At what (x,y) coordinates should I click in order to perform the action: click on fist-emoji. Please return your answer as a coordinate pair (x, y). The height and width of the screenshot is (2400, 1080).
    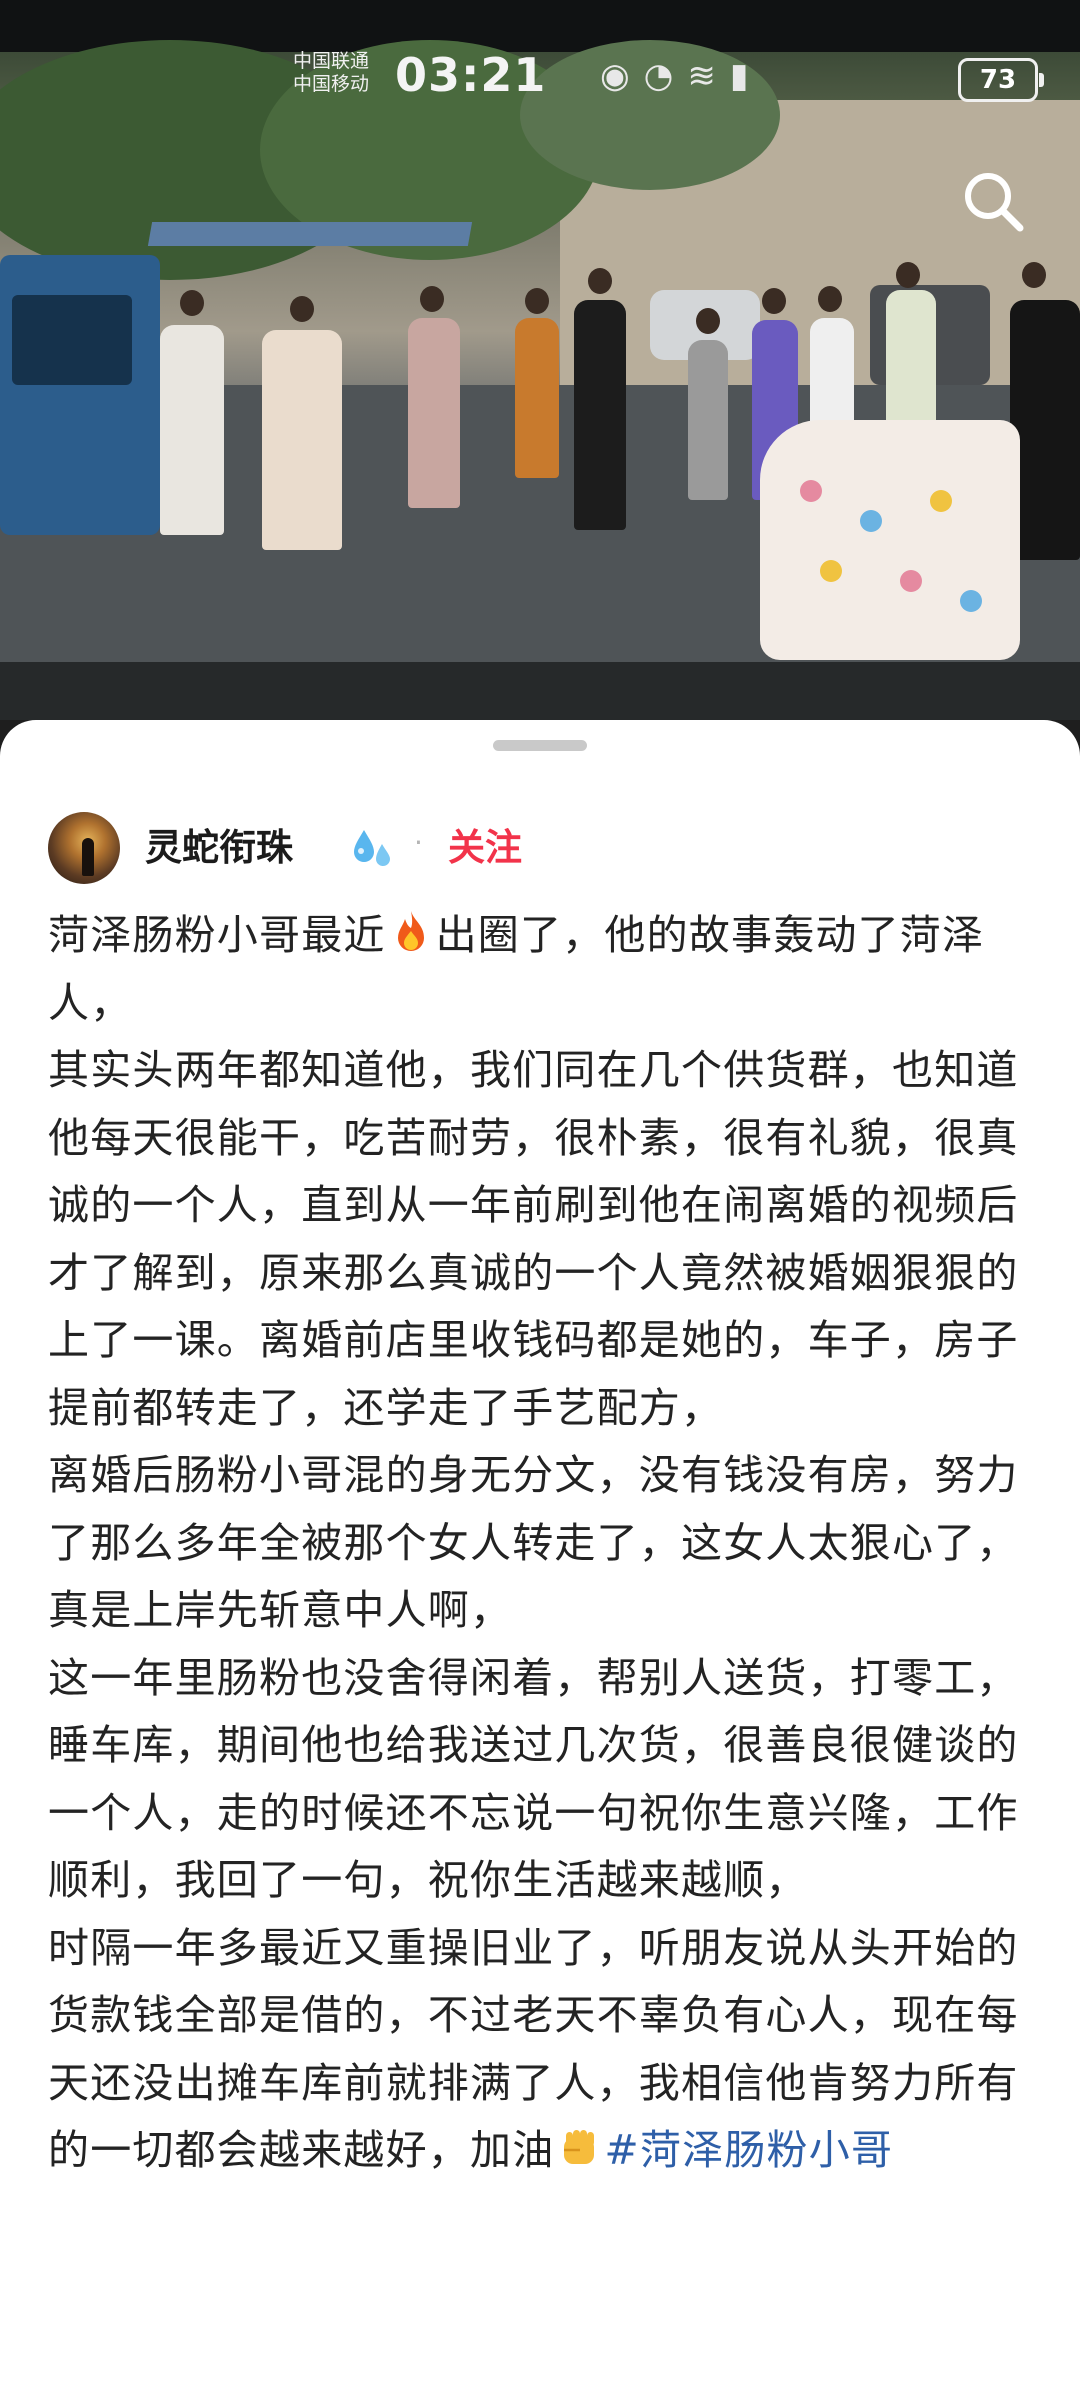
    Looking at the image, I should click on (579, 2147).